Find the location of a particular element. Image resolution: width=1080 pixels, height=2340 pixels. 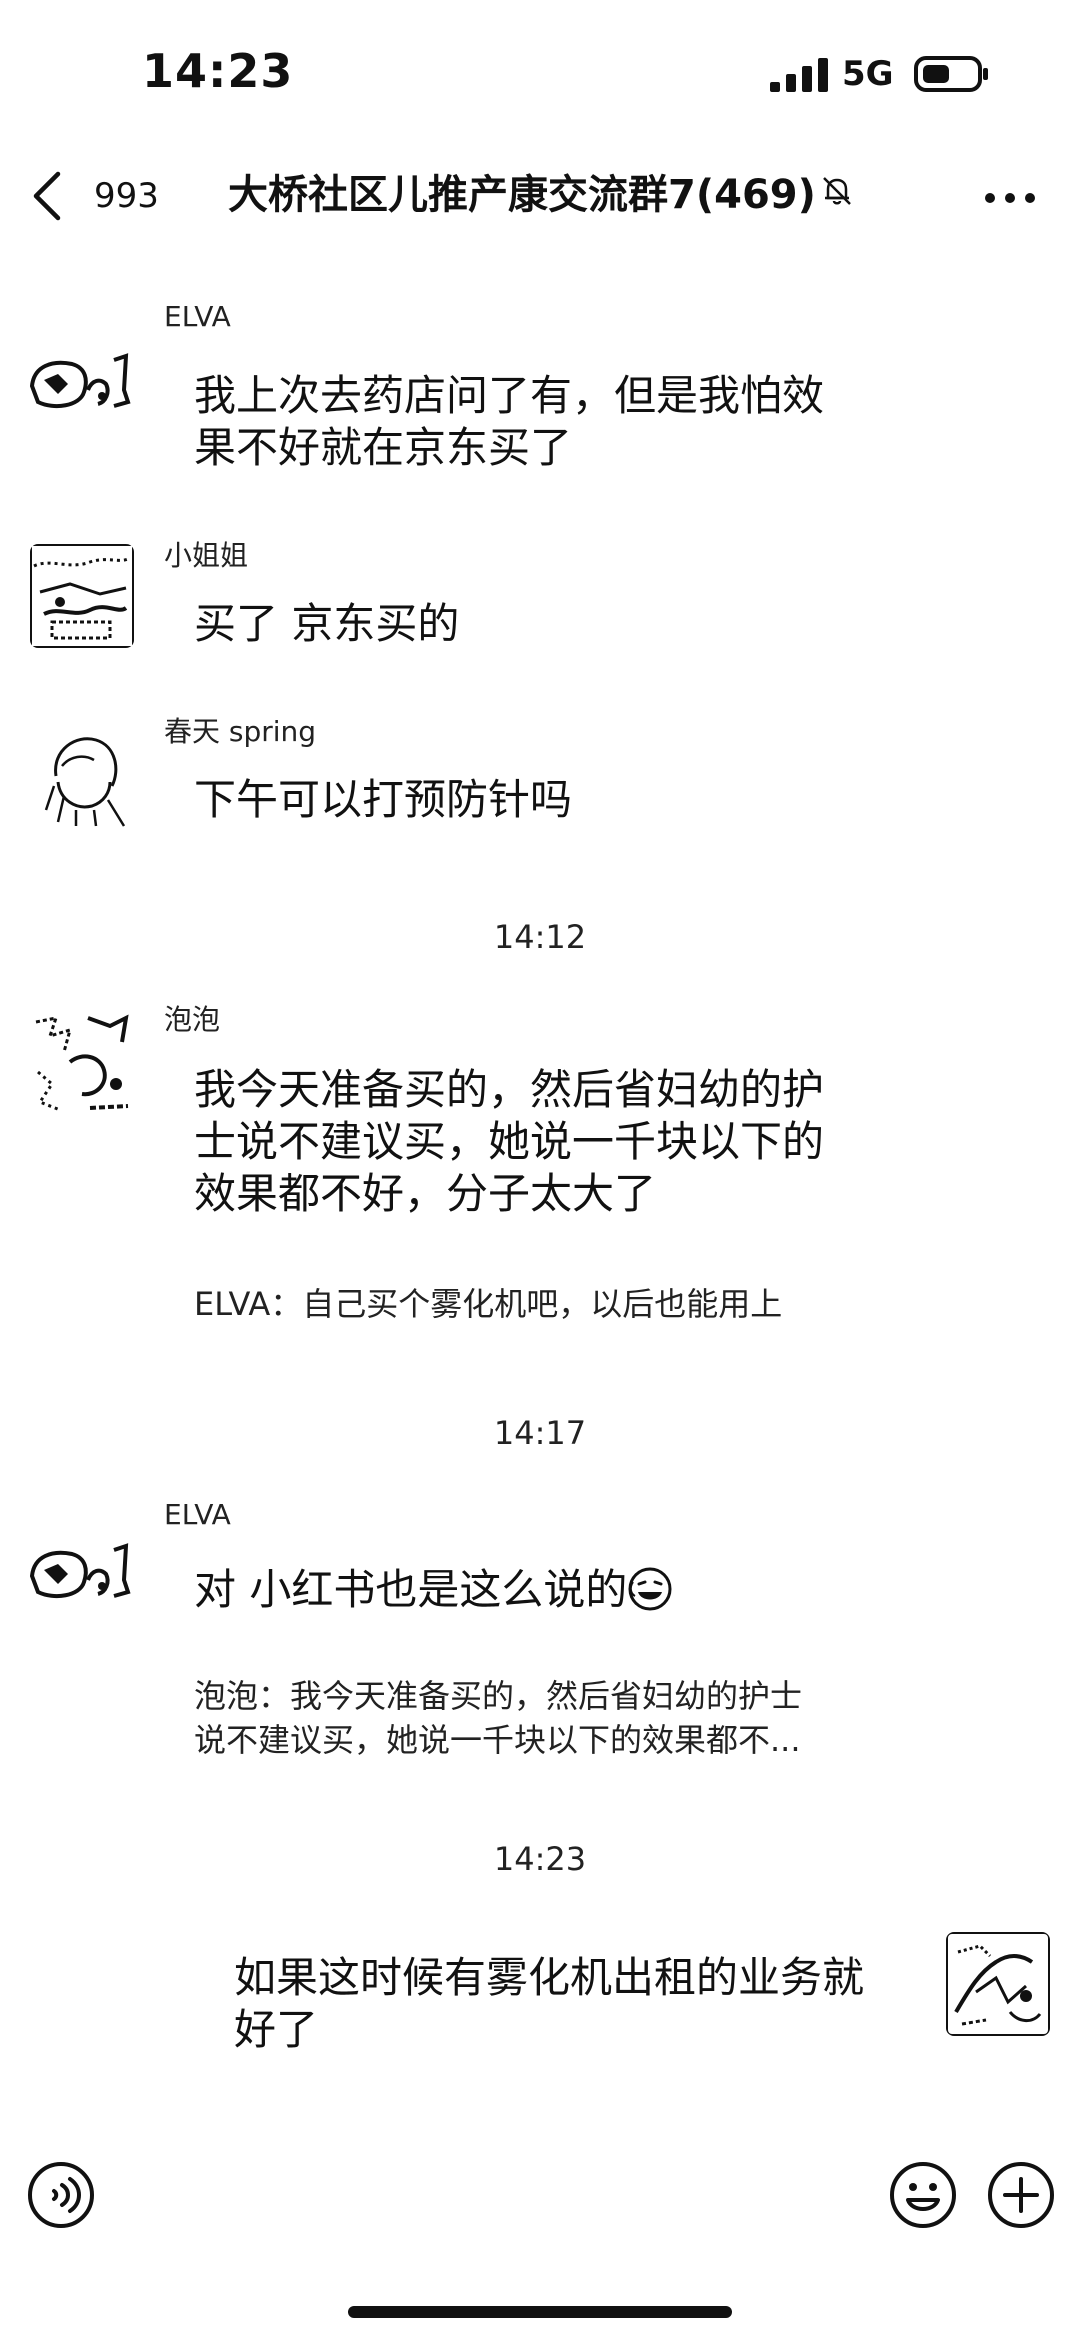

voice-icon is located at coordinates (61, 2195).